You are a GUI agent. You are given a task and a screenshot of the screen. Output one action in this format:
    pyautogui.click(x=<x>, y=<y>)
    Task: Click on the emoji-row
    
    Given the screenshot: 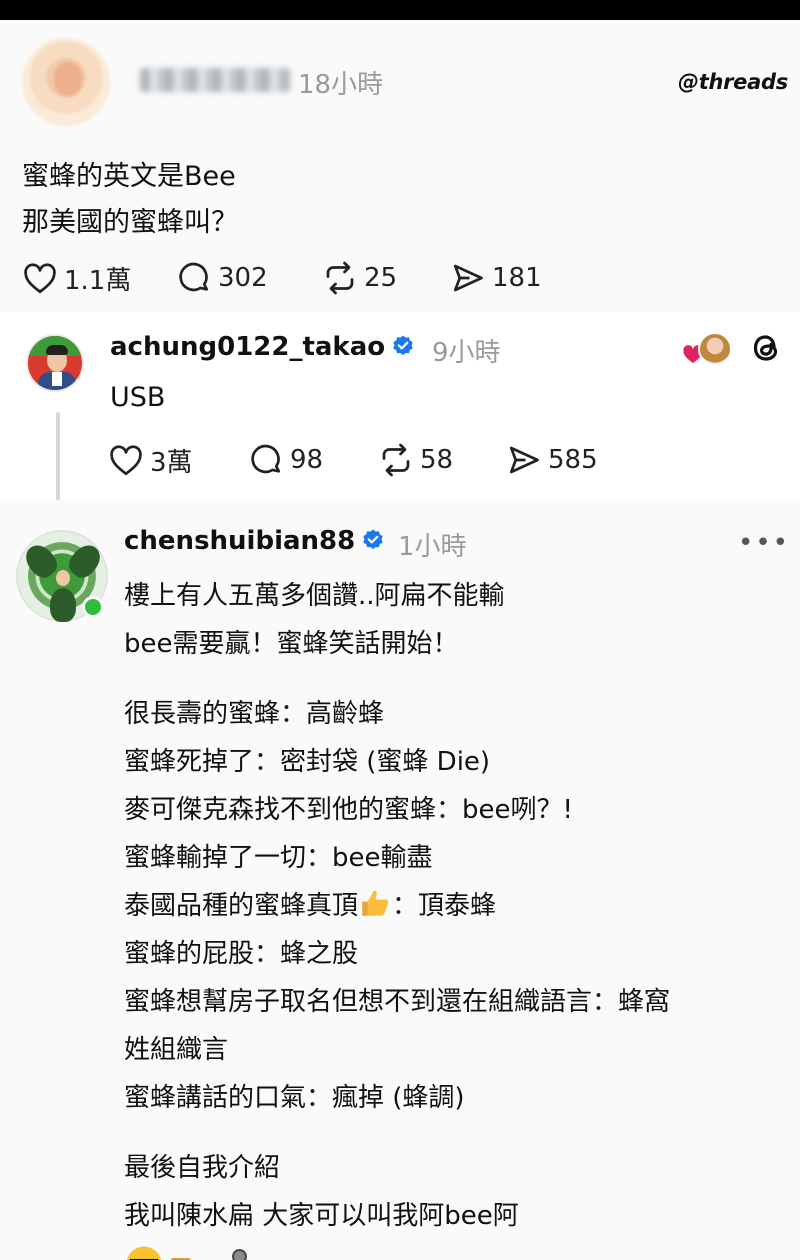 What is the action you would take?
    pyautogui.click(x=454, y=1252)
    